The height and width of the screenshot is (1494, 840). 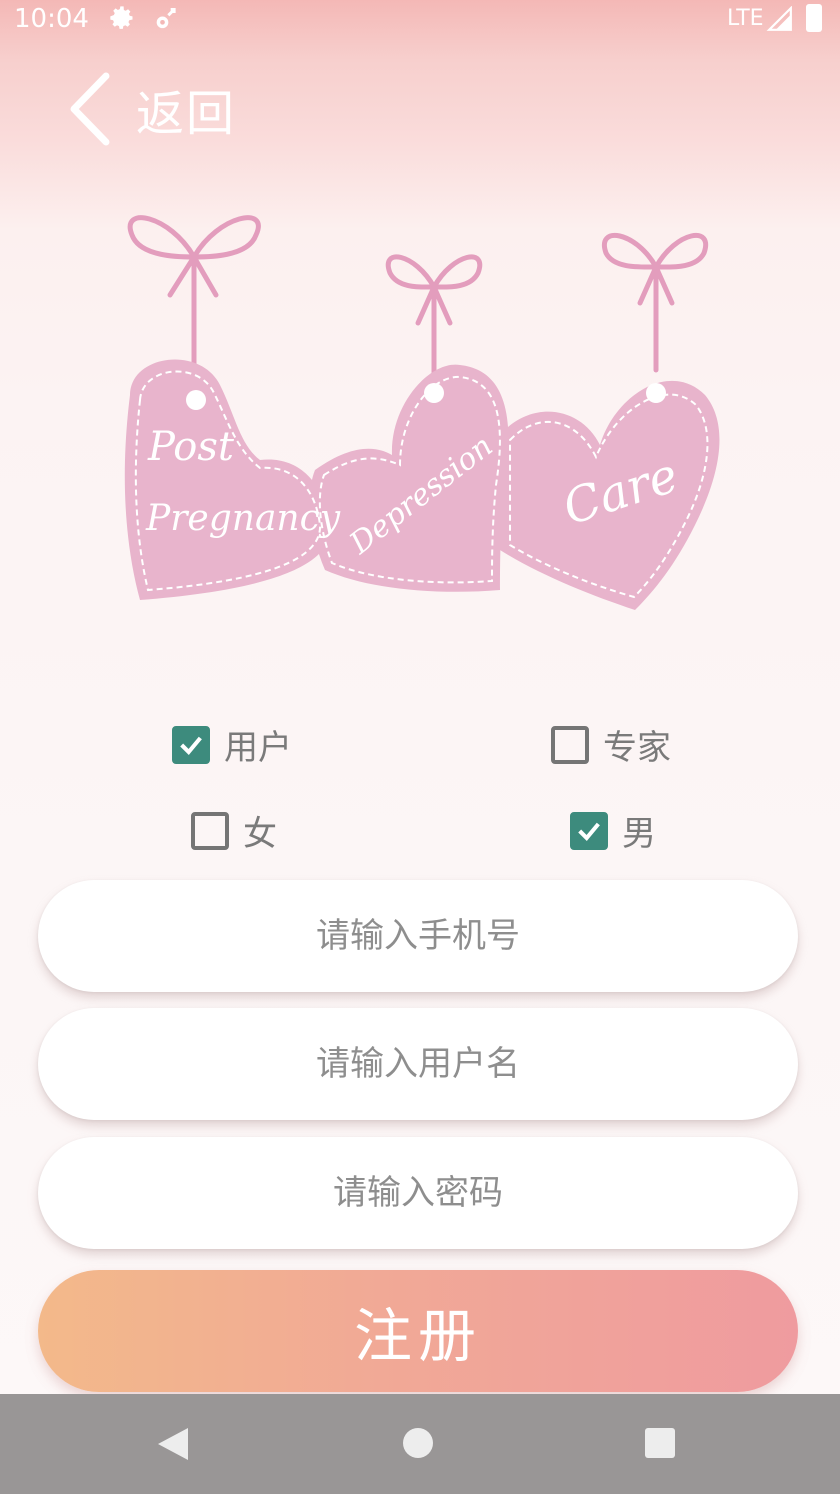 What do you see at coordinates (186, 114) in the screenshot?
I see `back-label: 返回` at bounding box center [186, 114].